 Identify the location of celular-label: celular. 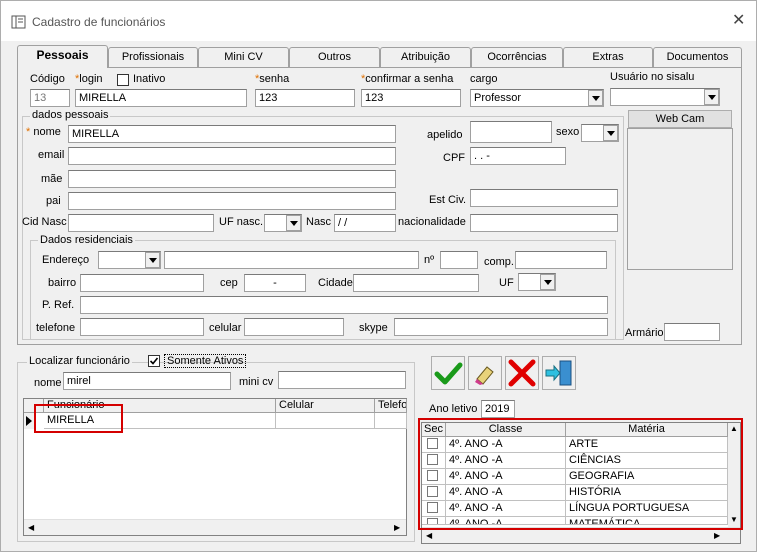
(225, 328).